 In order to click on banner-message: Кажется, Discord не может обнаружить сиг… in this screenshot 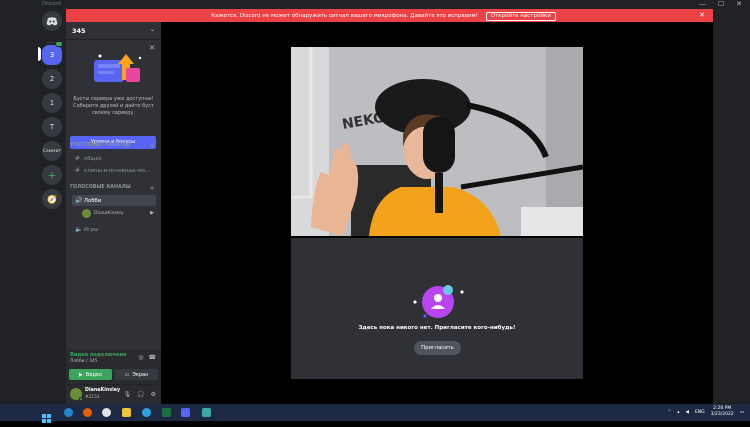, I will do `click(344, 16)`.